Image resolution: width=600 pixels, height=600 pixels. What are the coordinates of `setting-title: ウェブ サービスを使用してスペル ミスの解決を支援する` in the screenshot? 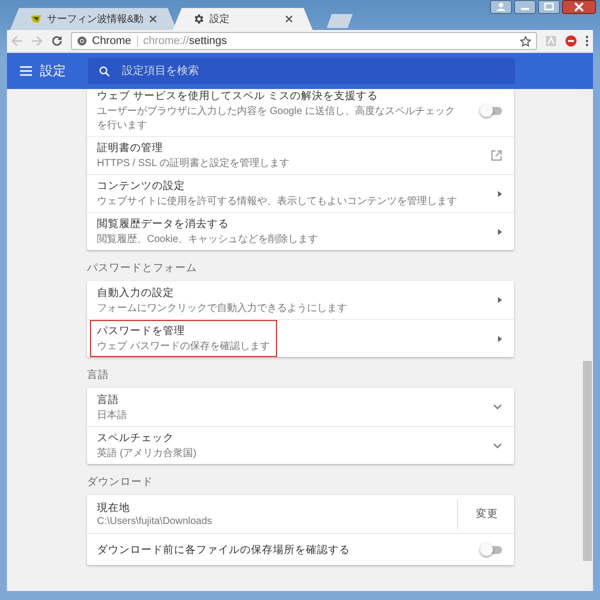 It's located at (238, 96).